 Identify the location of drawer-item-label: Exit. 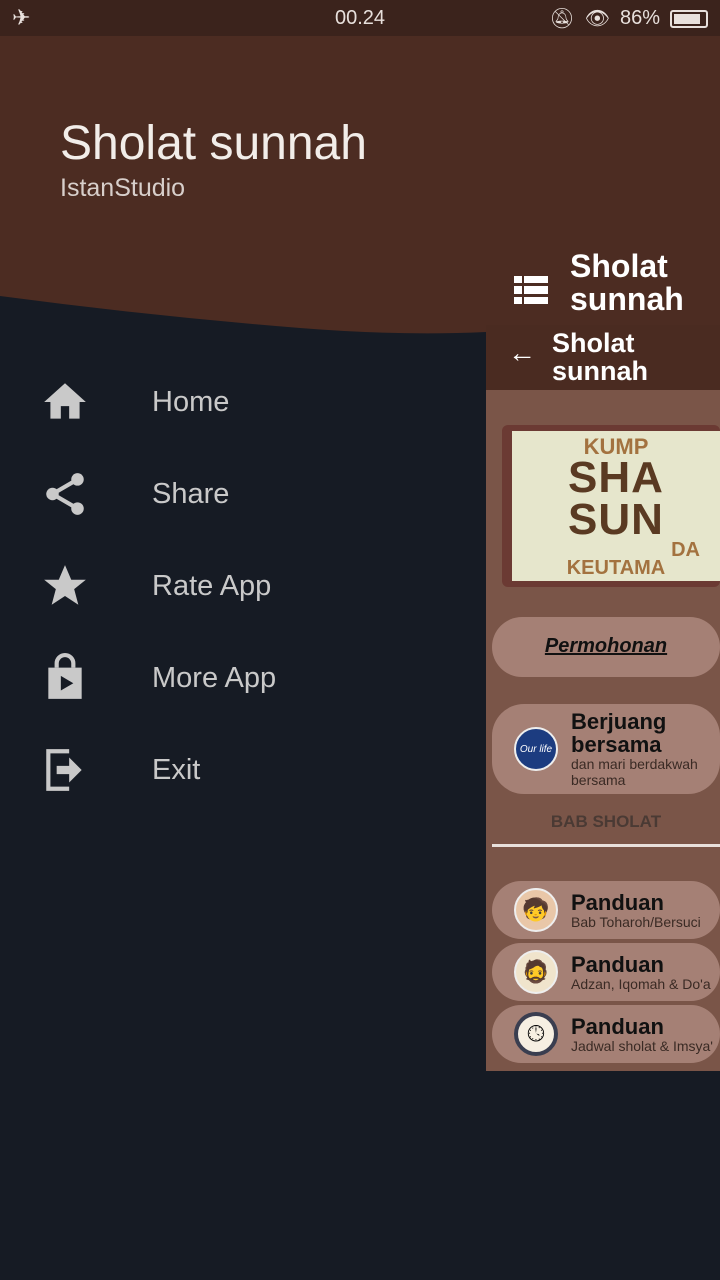
(176, 769).